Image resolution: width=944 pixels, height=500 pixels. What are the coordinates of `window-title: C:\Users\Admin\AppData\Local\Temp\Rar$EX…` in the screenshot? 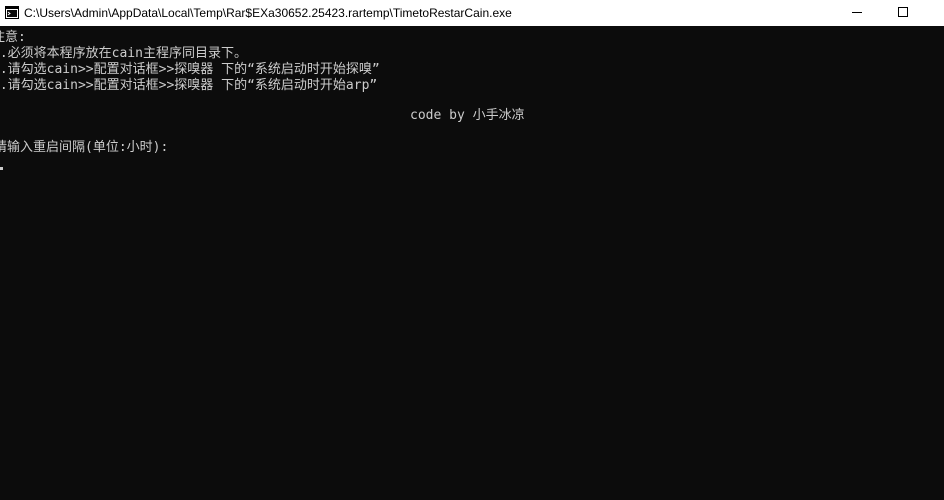 It's located at (268, 13).